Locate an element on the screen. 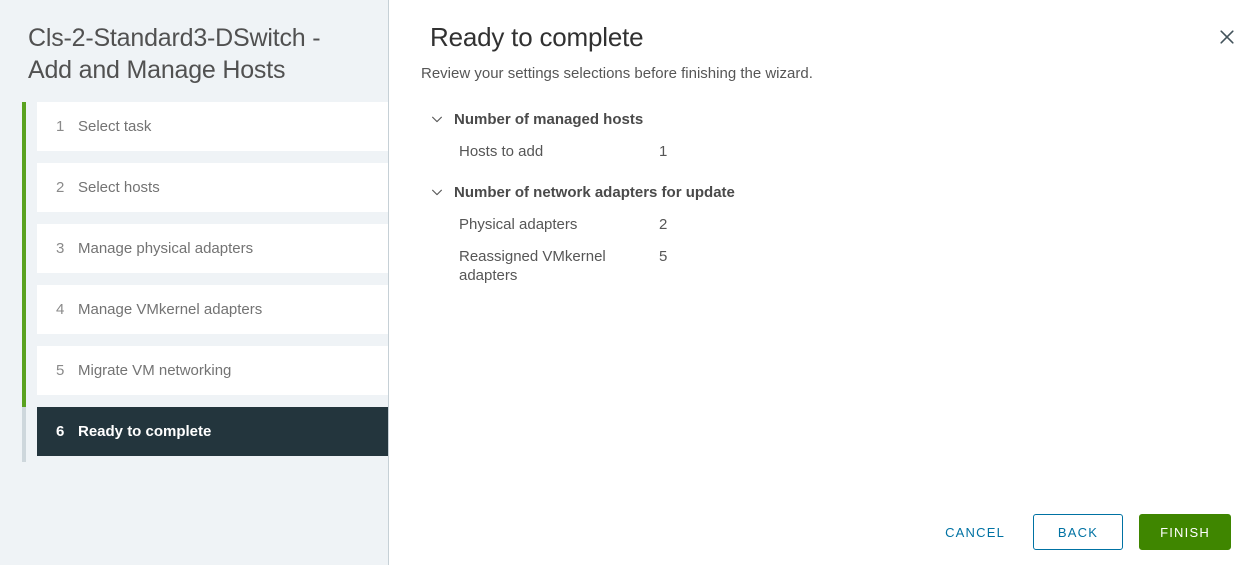 The height and width of the screenshot is (565, 1260). step-number: 6 is located at coordinates (60, 431).